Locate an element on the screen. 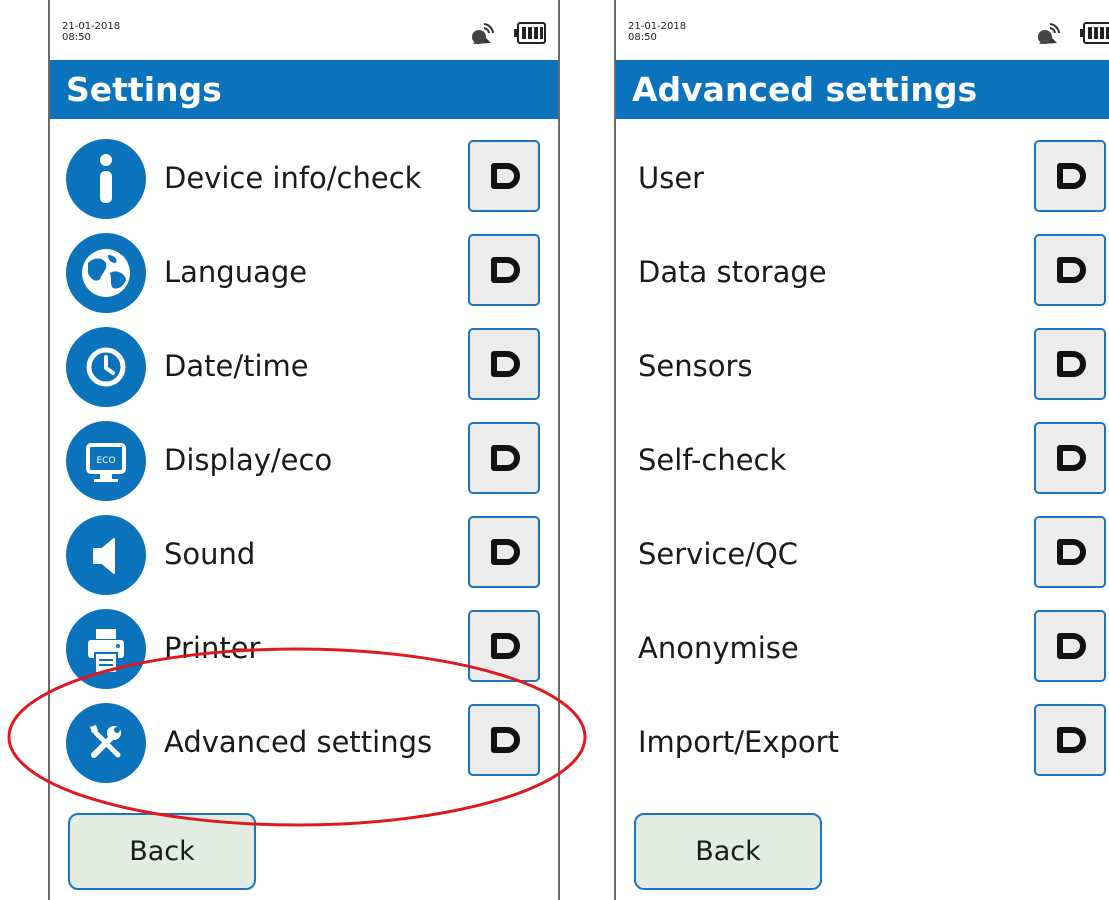 This screenshot has width=1109, height=900. language-open-button is located at coordinates (504, 270).